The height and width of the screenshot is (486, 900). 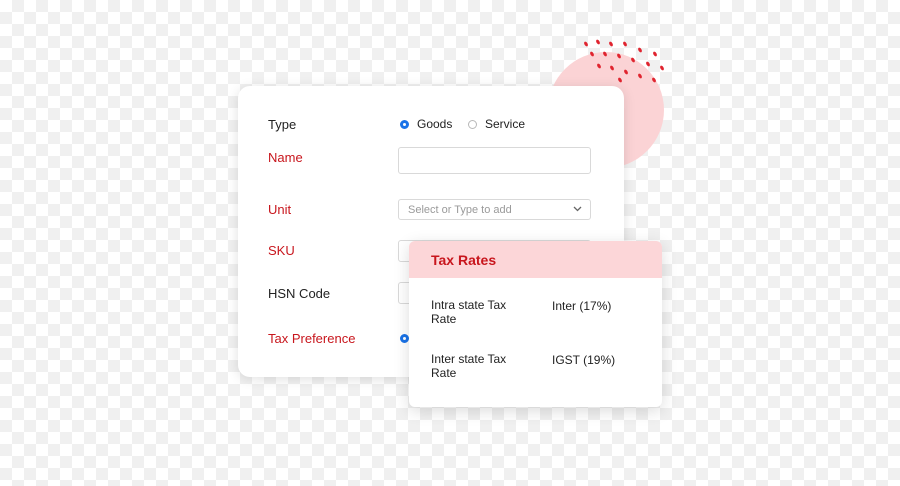 I want to click on name-label: Name, so click(x=285, y=157).